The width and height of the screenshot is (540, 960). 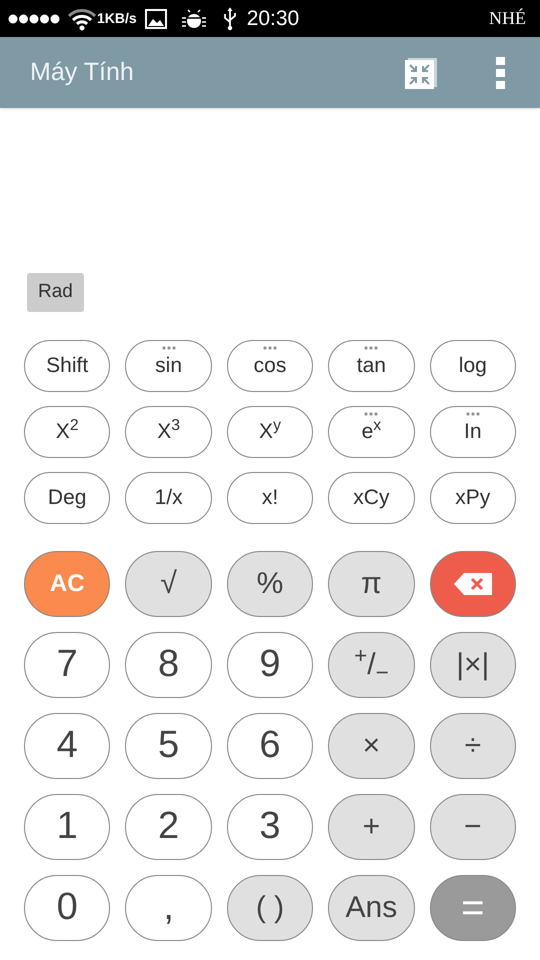 What do you see at coordinates (155, 18) in the screenshot?
I see `image-icon` at bounding box center [155, 18].